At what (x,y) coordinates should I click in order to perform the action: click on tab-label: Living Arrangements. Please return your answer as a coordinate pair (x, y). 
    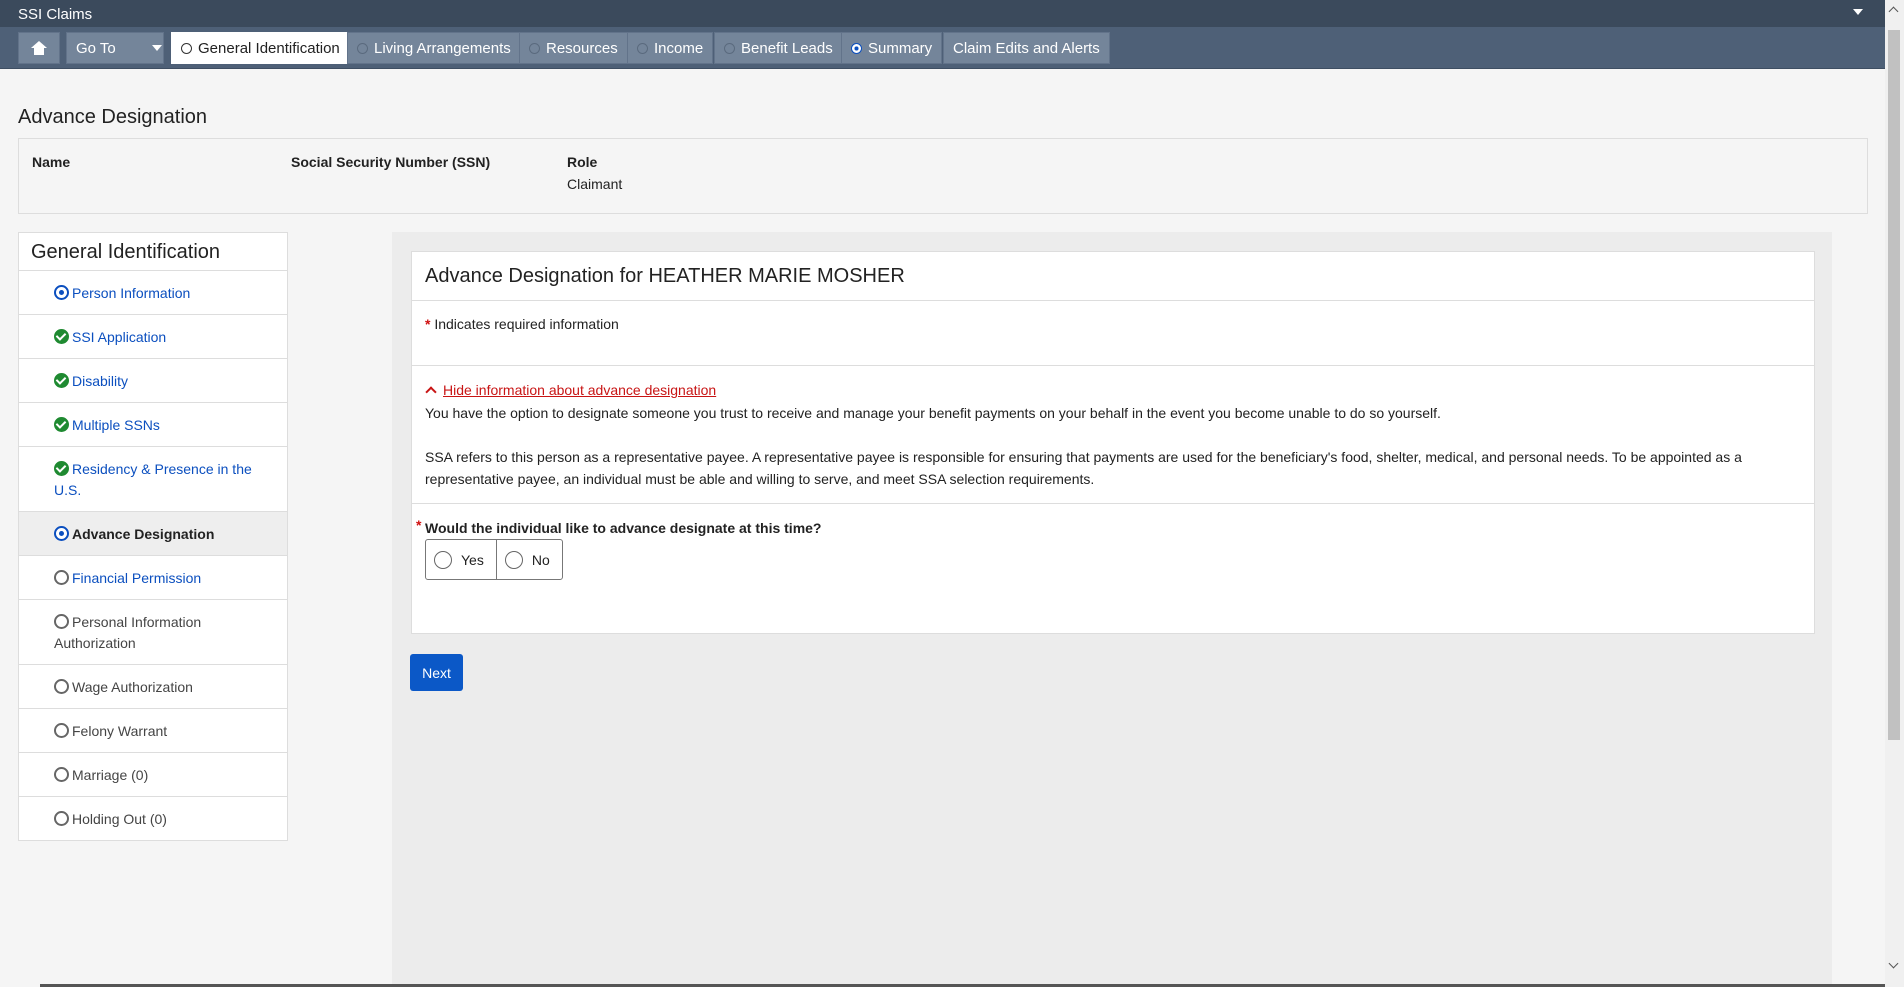
    Looking at the image, I should click on (442, 48).